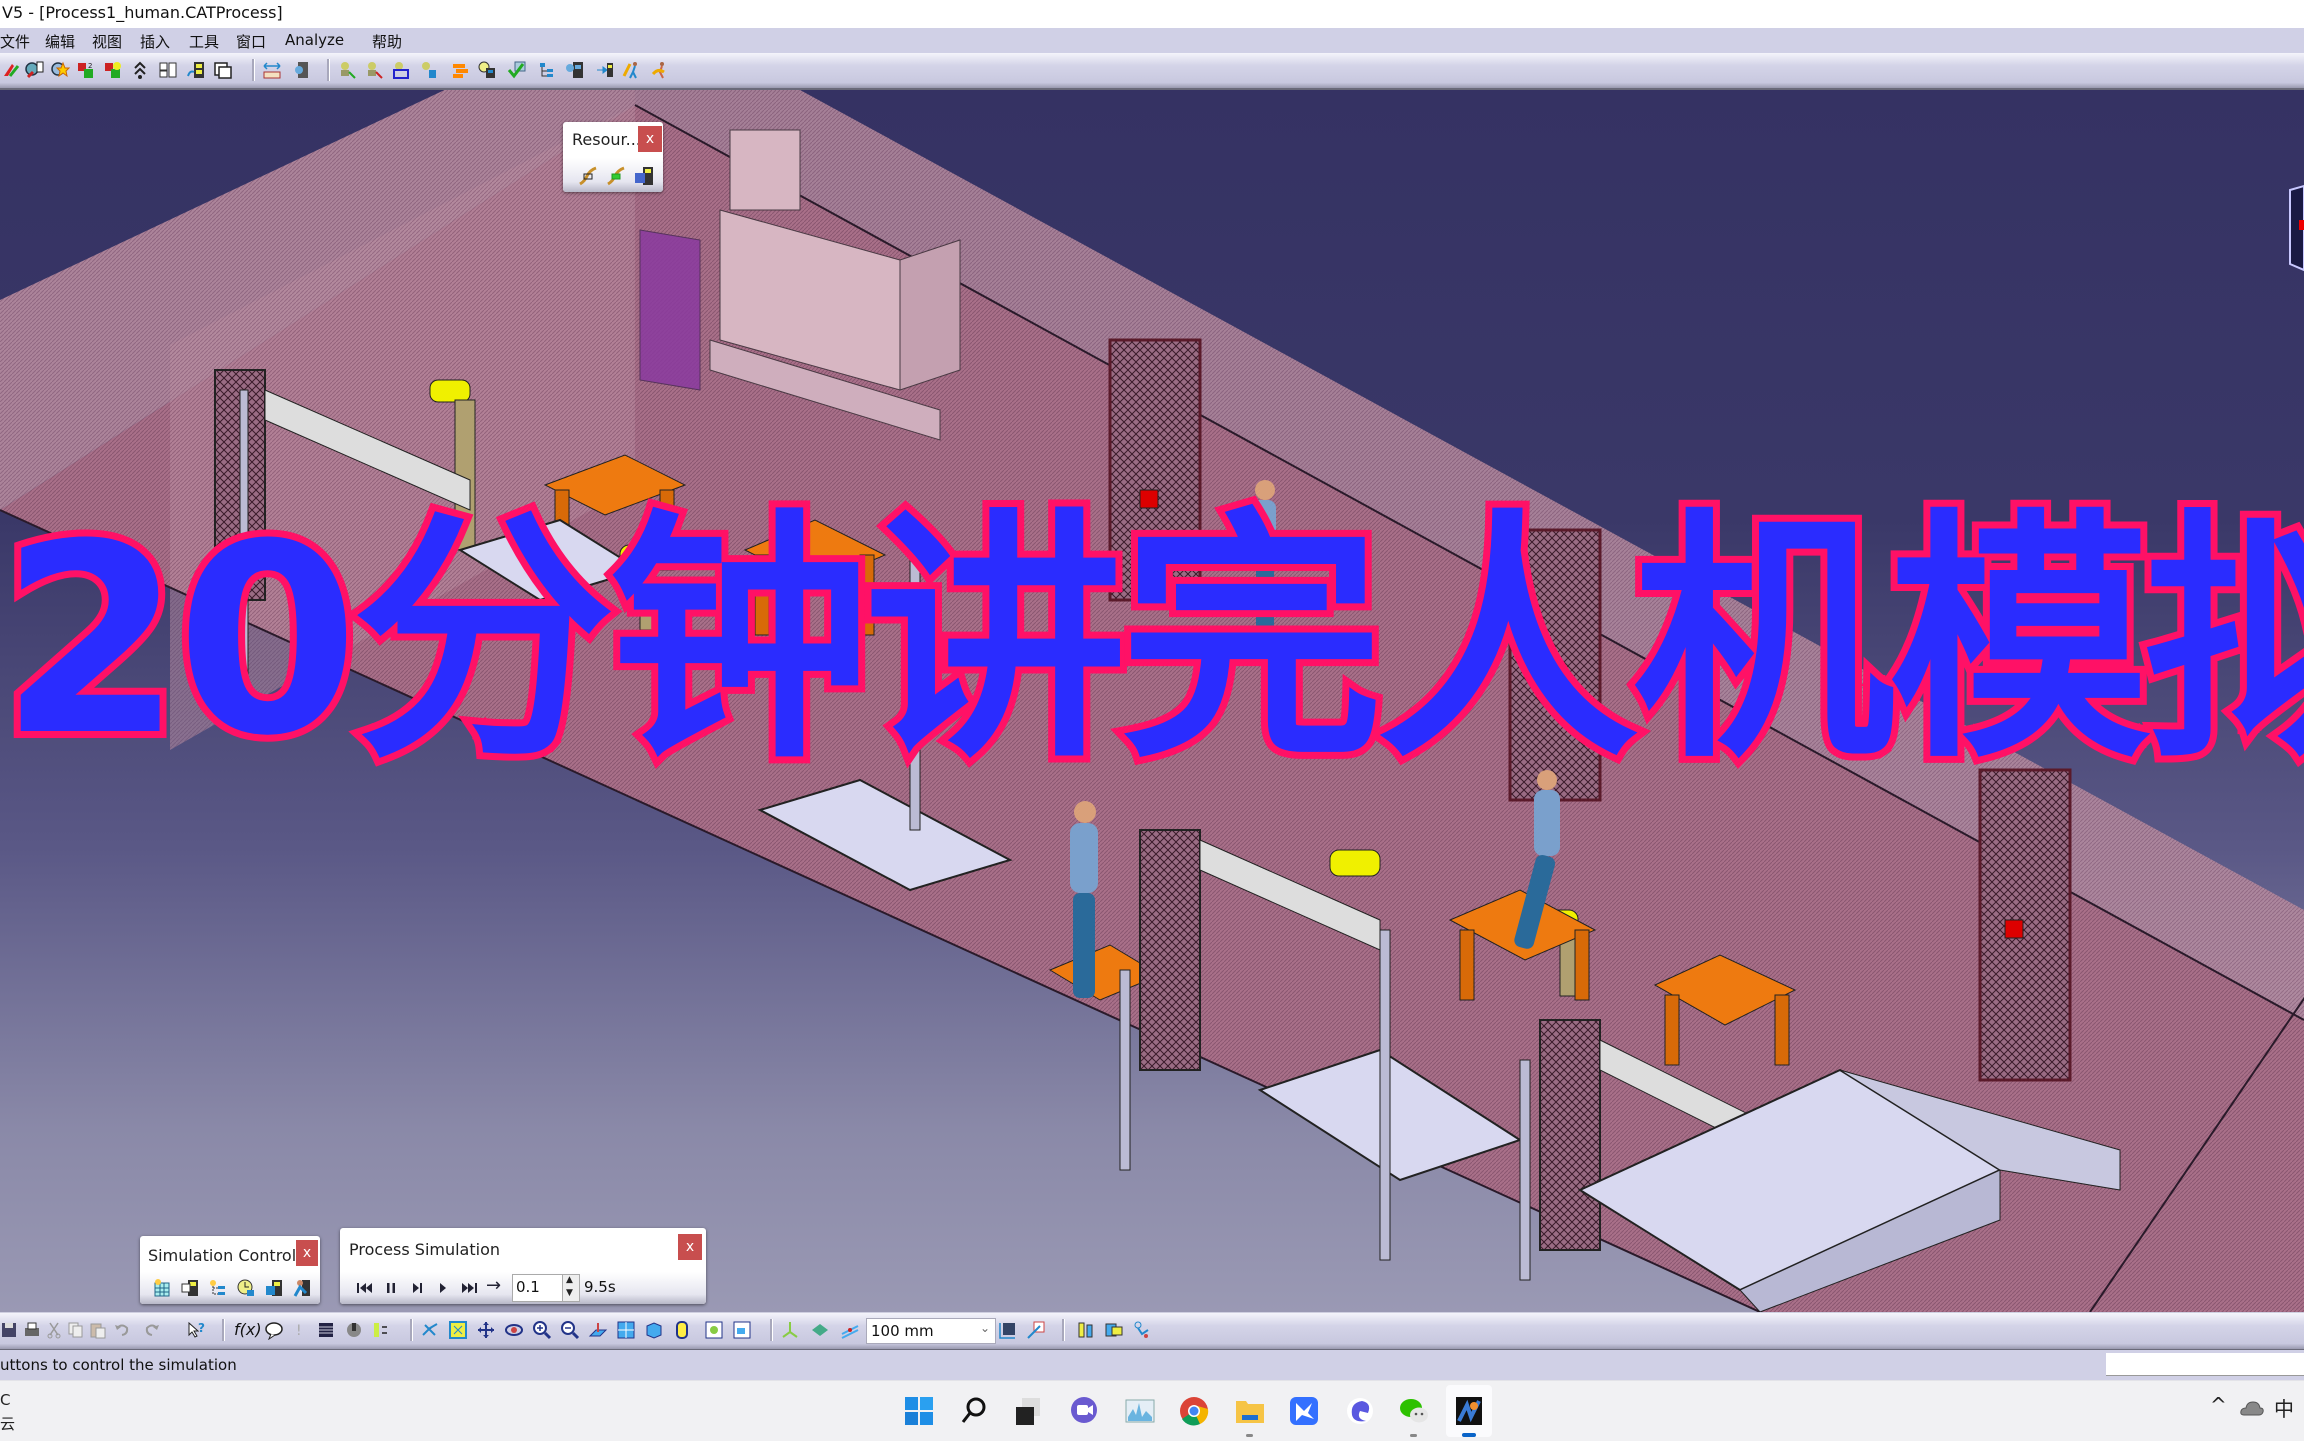 This screenshot has height=1441, width=2304. What do you see at coordinates (1469, 1411) in the screenshot?
I see `catia-icon` at bounding box center [1469, 1411].